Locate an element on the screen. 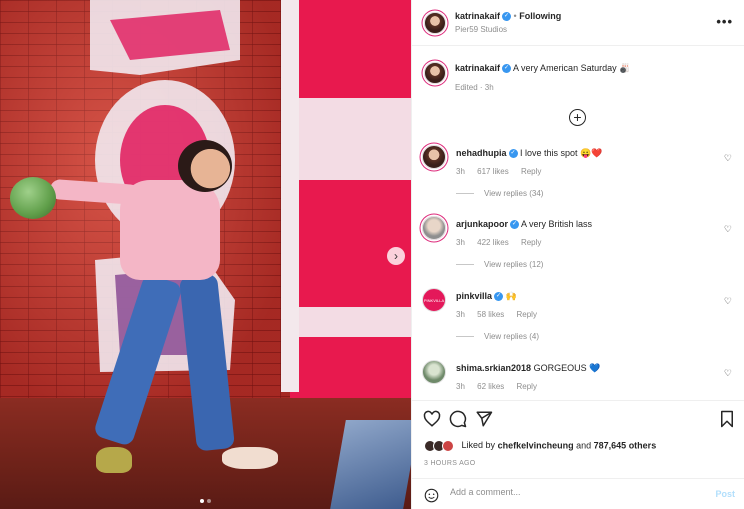 This screenshot has height=509, width=744. comment-icon is located at coordinates (458, 419).